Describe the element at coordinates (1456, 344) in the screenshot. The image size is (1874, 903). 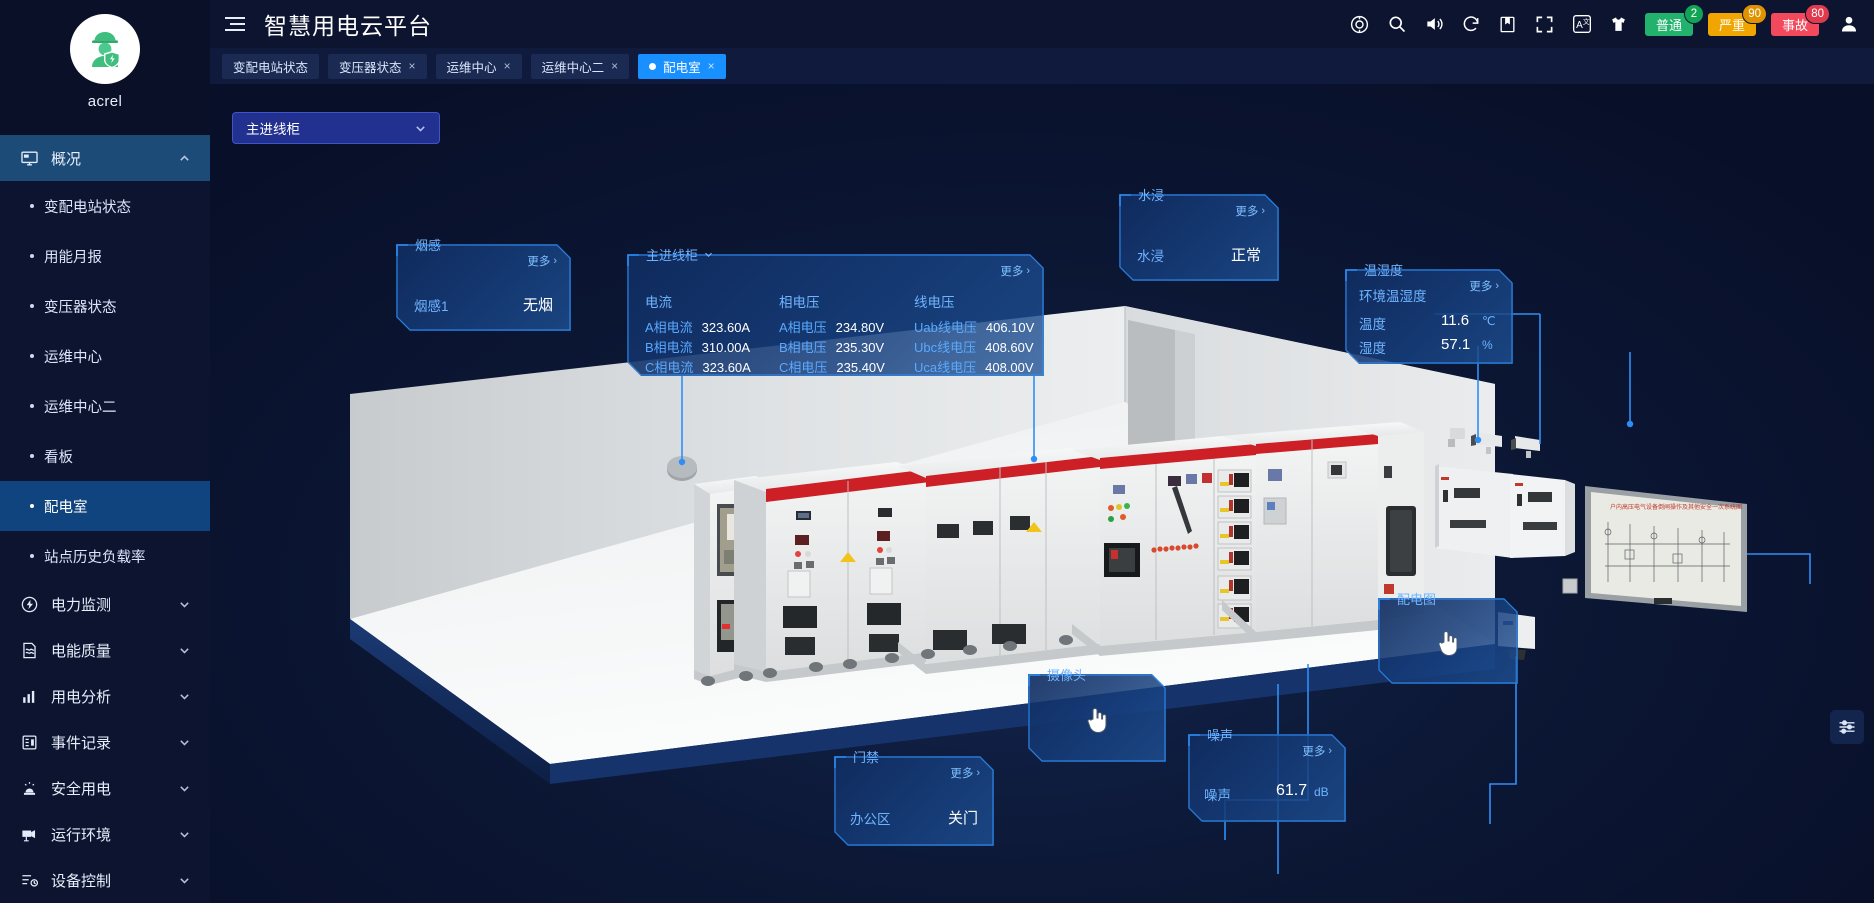
I see `row-humidity-value: 57.1` at that location.